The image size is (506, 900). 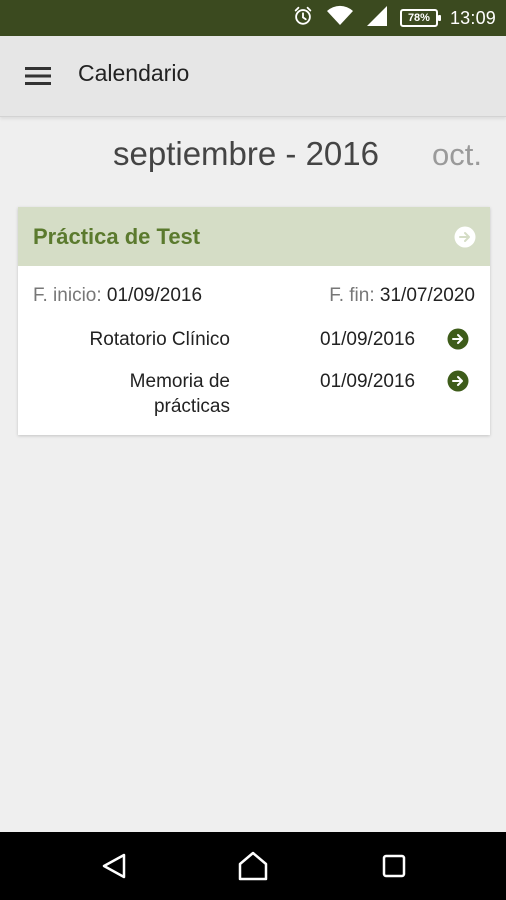 I want to click on card-title: Práctica de Test, so click(x=117, y=236).